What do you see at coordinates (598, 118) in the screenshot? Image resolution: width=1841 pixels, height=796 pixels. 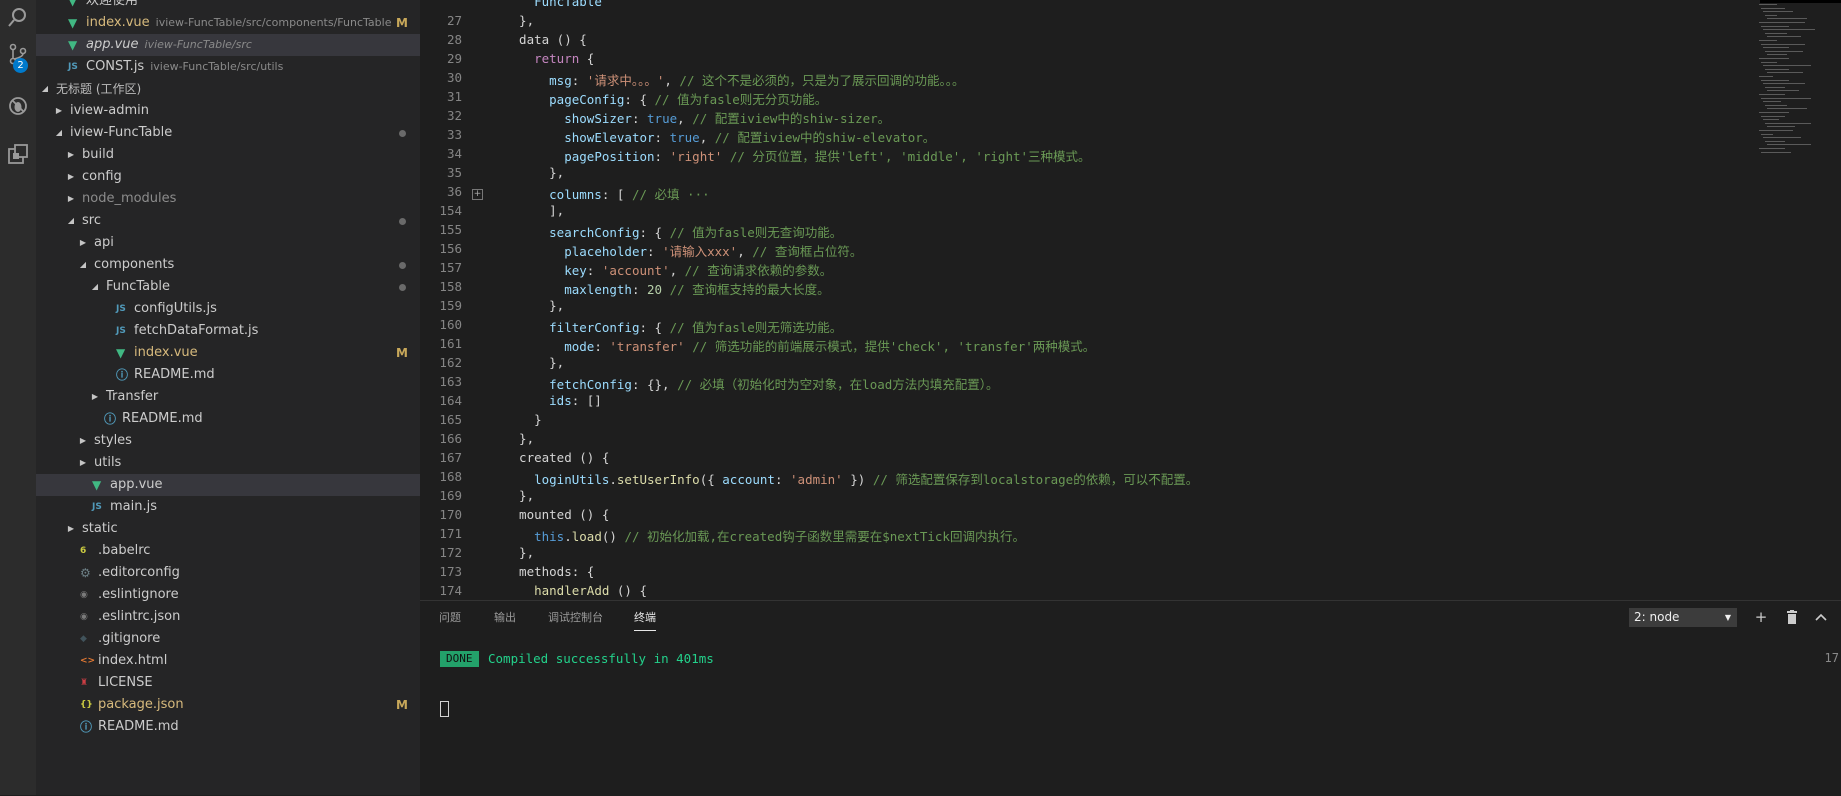 I see `code-token: showSizer` at bounding box center [598, 118].